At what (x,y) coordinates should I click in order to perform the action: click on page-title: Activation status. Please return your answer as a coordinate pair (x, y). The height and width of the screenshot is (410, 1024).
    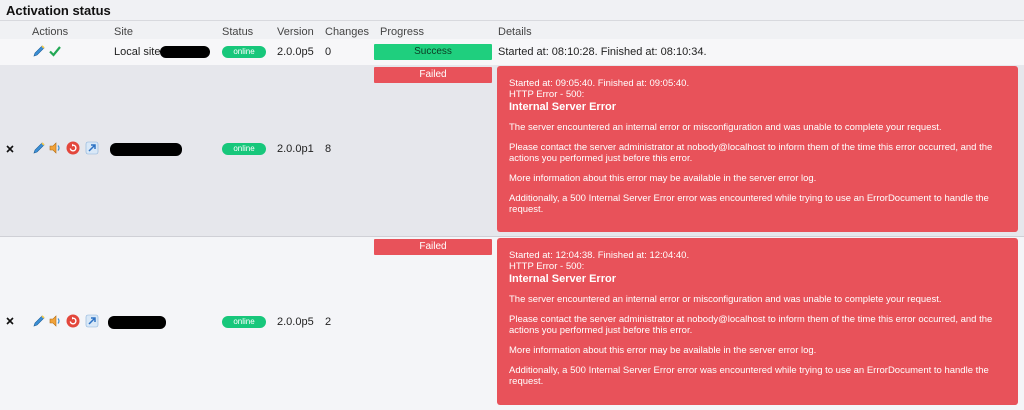
    Looking at the image, I should click on (58, 10).